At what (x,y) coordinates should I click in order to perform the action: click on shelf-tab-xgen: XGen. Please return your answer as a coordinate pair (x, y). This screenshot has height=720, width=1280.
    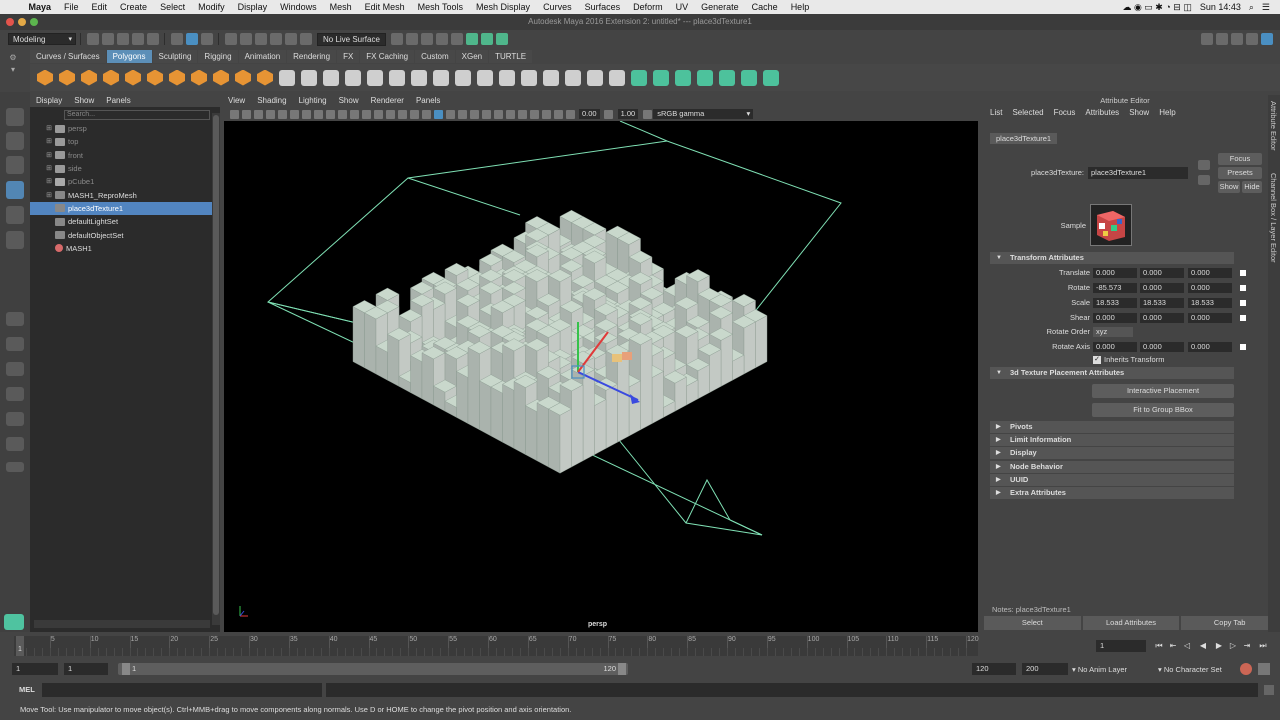
    Looking at the image, I should click on (472, 56).